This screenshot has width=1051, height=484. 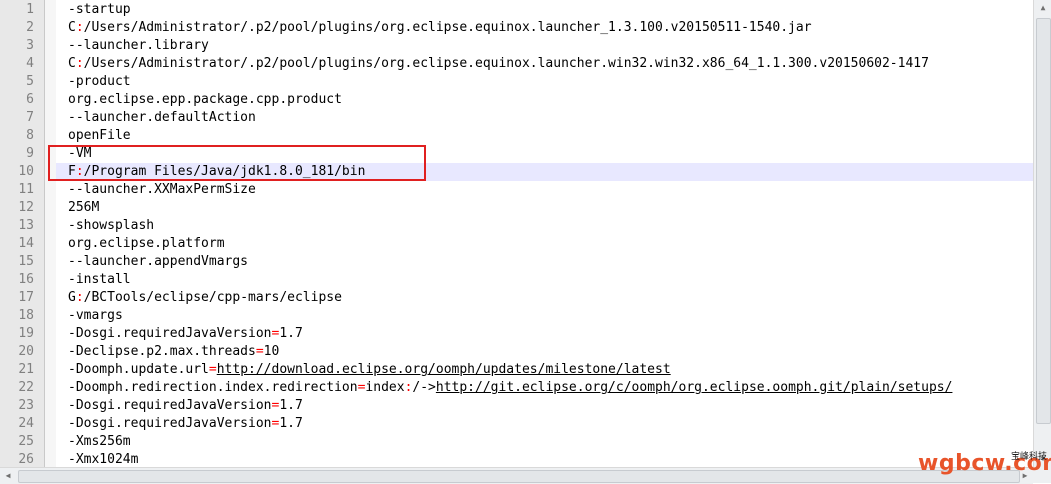 I want to click on text-token: --launcher.XXMaxPermSize, so click(x=162, y=189).